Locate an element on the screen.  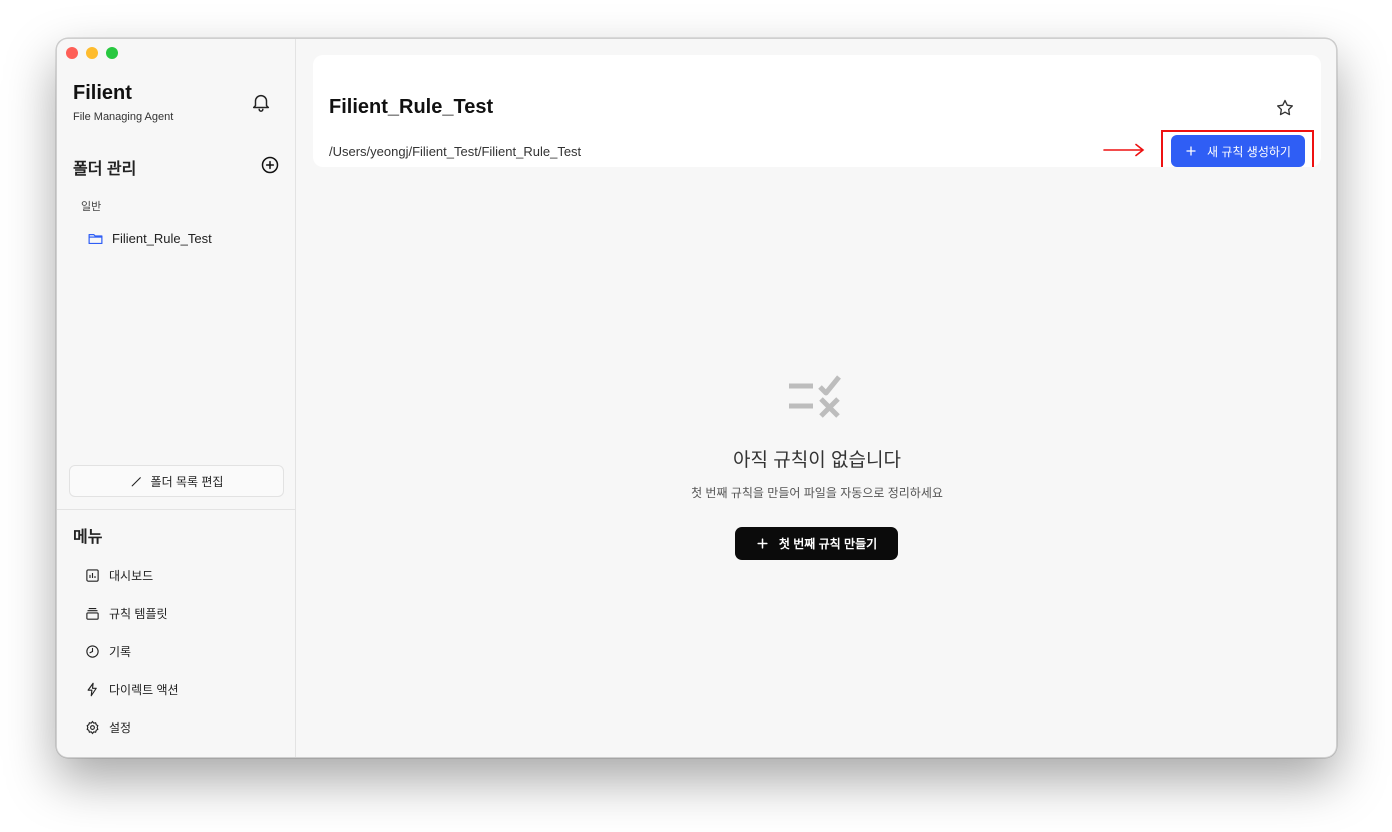
add-folder-icon is located at coordinates (270, 165).